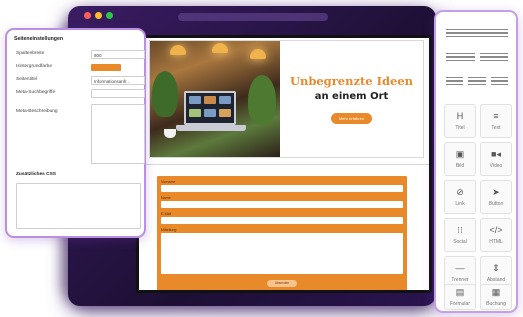 The width and height of the screenshot is (523, 317). Describe the element at coordinates (253, 17) in the screenshot. I see `address-bar` at that location.